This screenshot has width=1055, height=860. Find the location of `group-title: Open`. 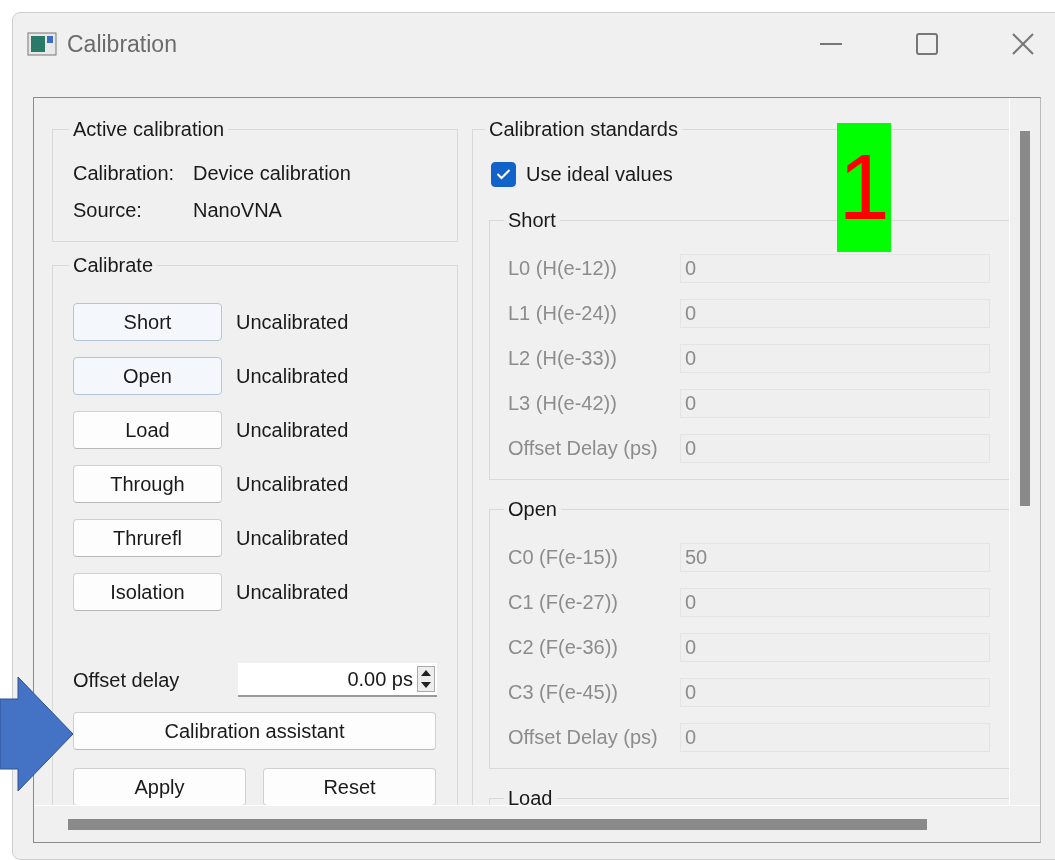

group-title: Open is located at coordinates (532, 509).